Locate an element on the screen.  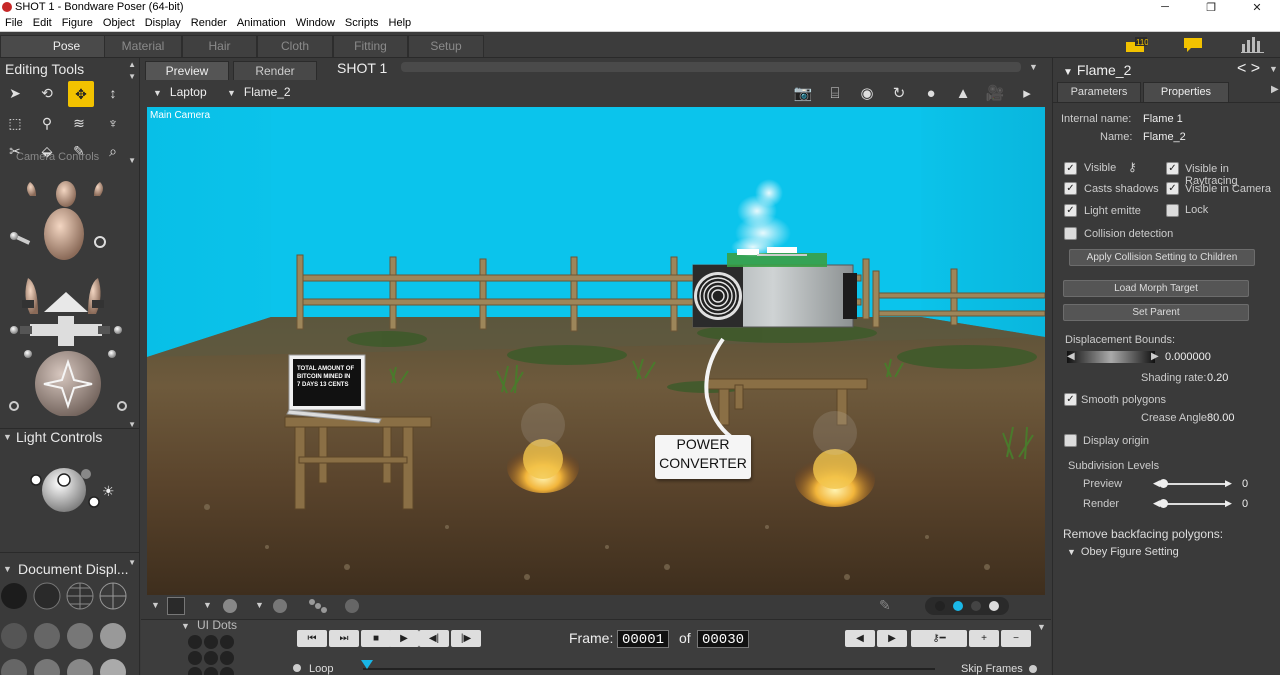
frame-current-field: 00001 is located at coordinates (643, 639).